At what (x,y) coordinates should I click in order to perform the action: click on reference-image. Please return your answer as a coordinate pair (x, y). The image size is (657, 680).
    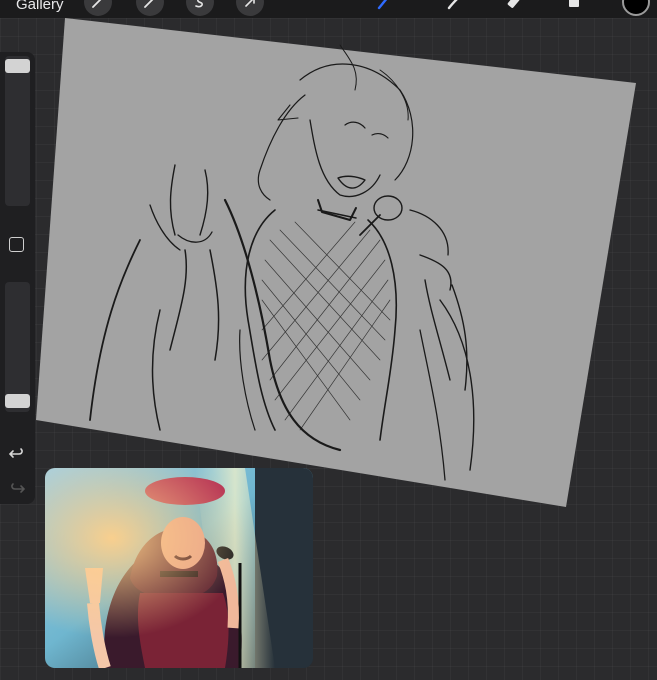
    Looking at the image, I should click on (179, 568).